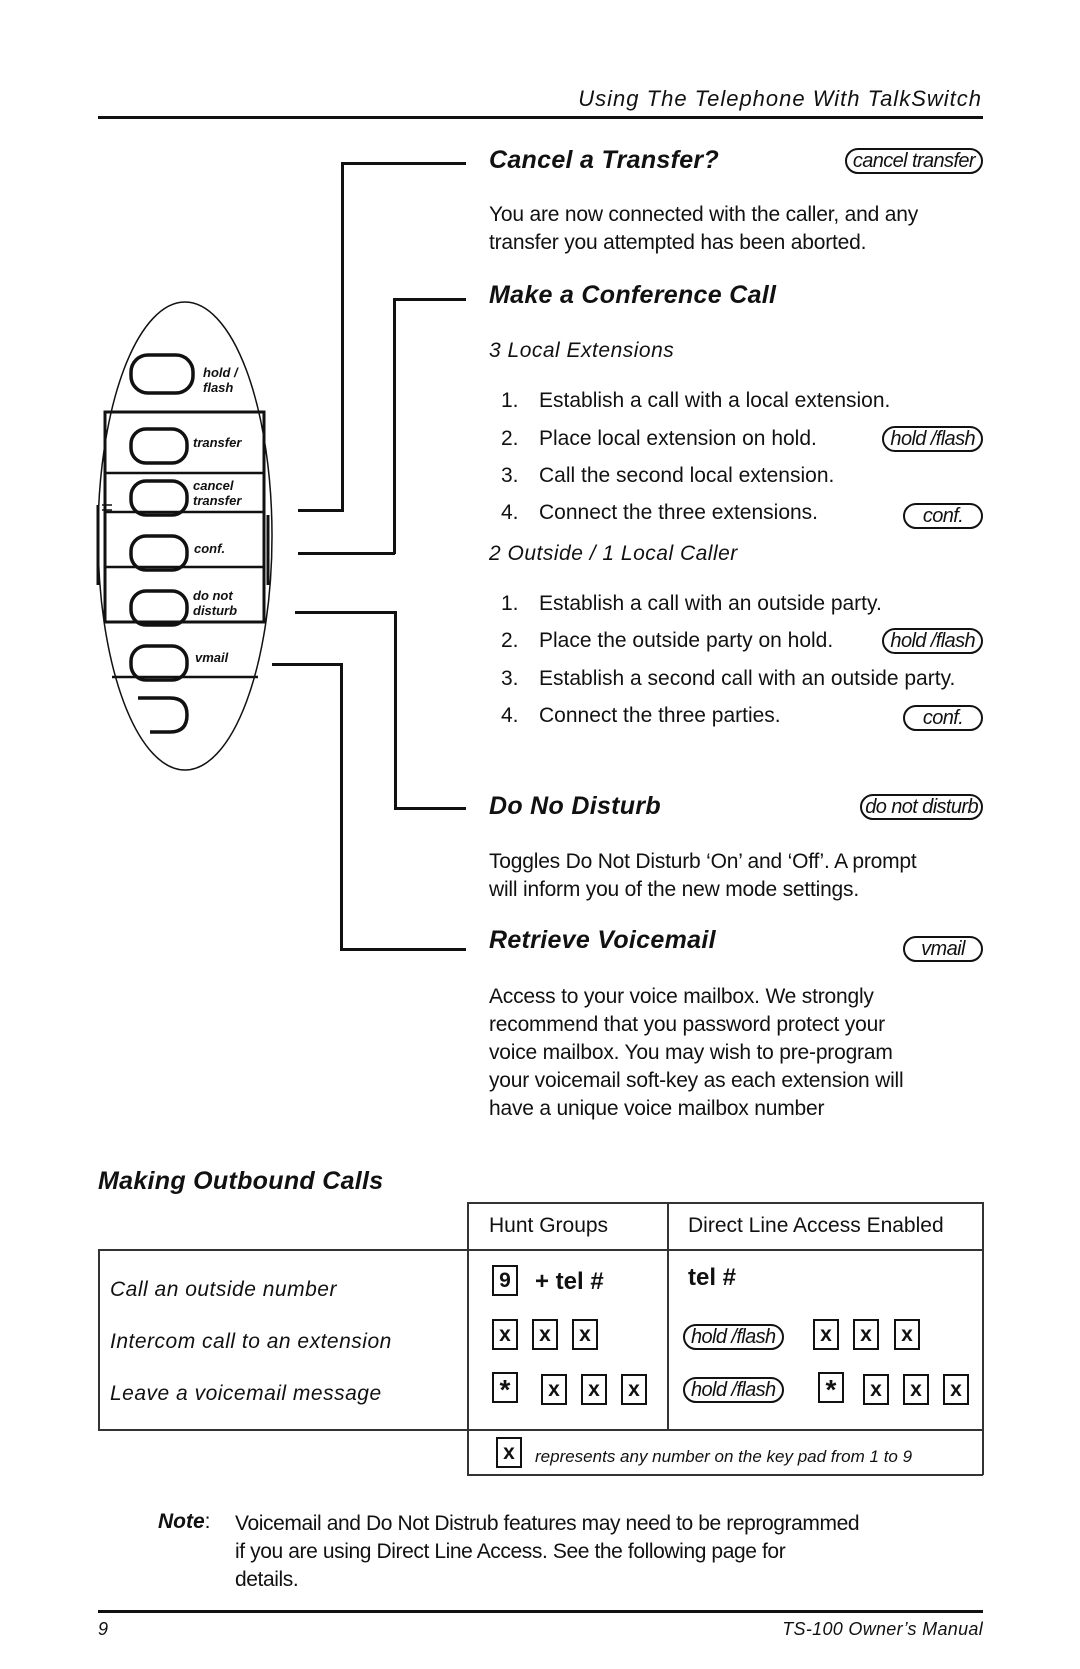  Describe the element at coordinates (641, 715) in the screenshot. I see `outside-step-4: 4. Connect the three parties.` at that location.